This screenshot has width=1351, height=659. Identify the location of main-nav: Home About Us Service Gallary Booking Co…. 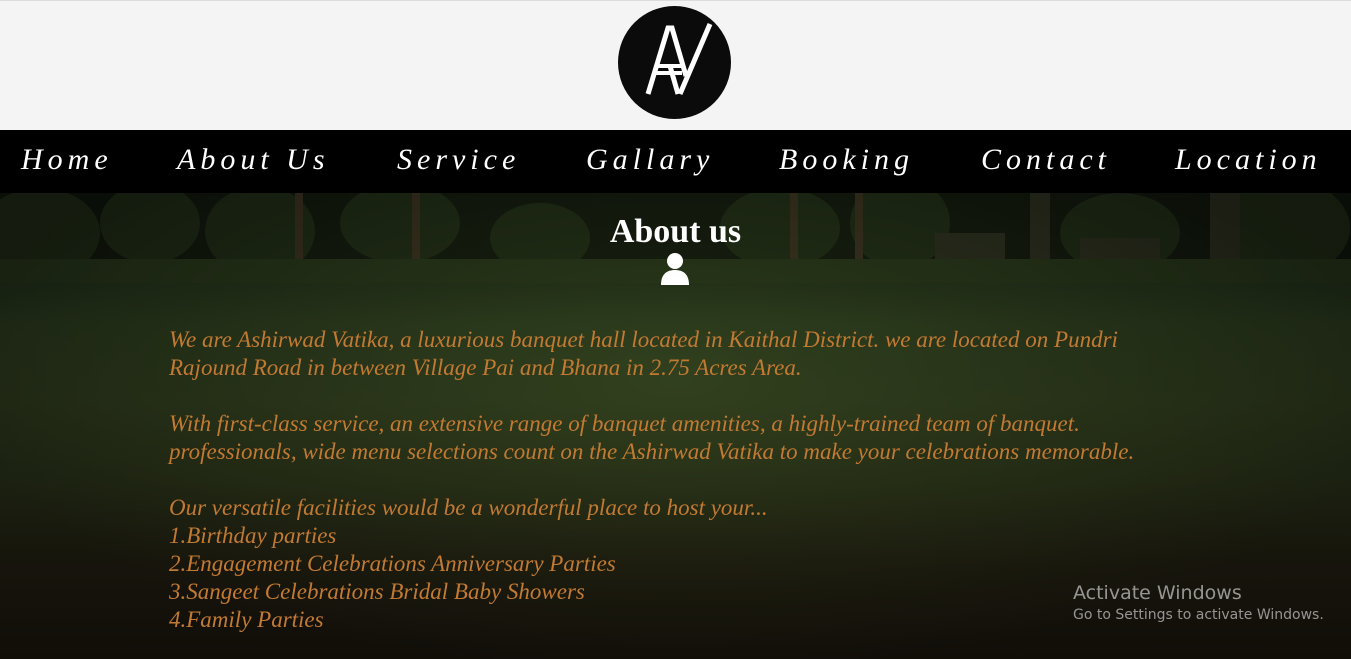
(675, 161).